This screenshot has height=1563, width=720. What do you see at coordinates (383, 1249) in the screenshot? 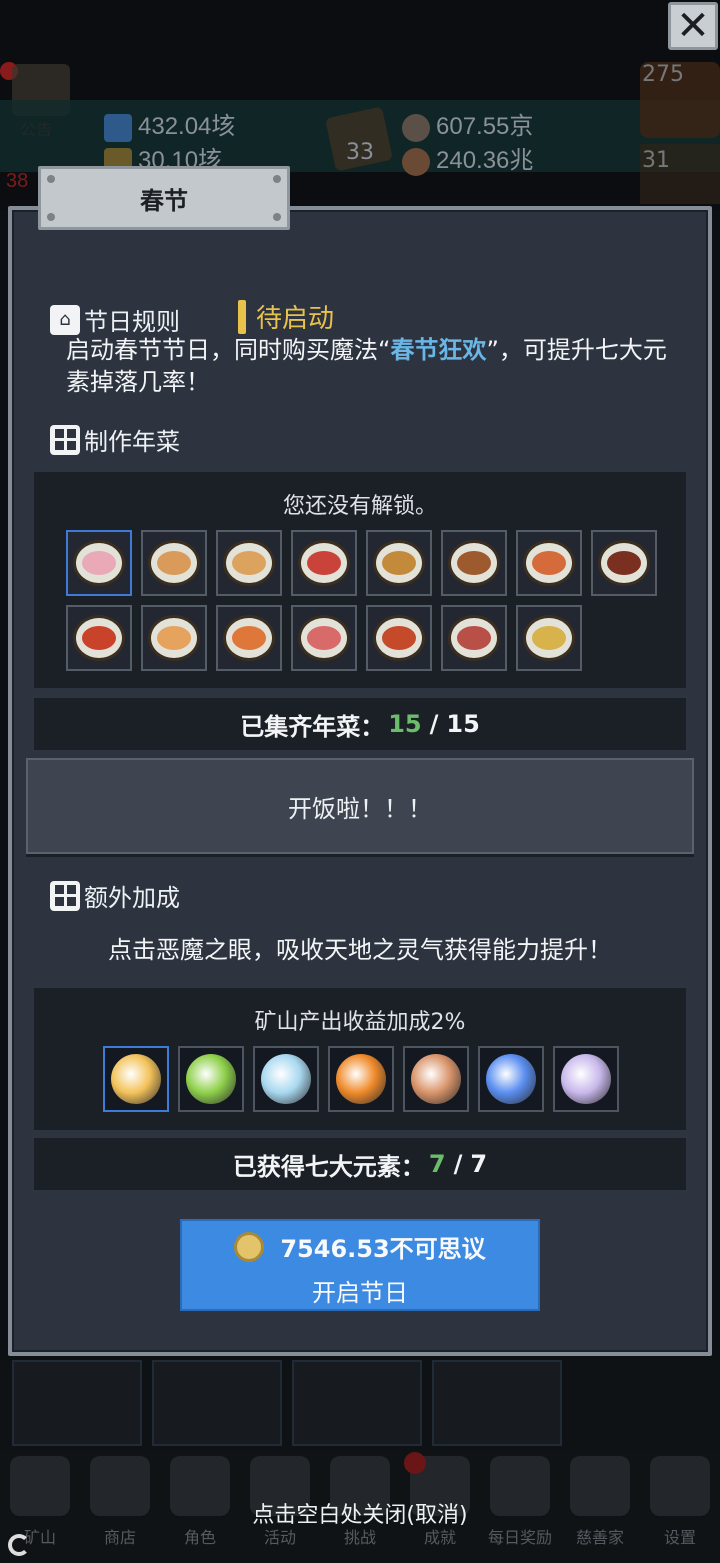
I see `cost-amount: 7546.53不可思议` at bounding box center [383, 1249].